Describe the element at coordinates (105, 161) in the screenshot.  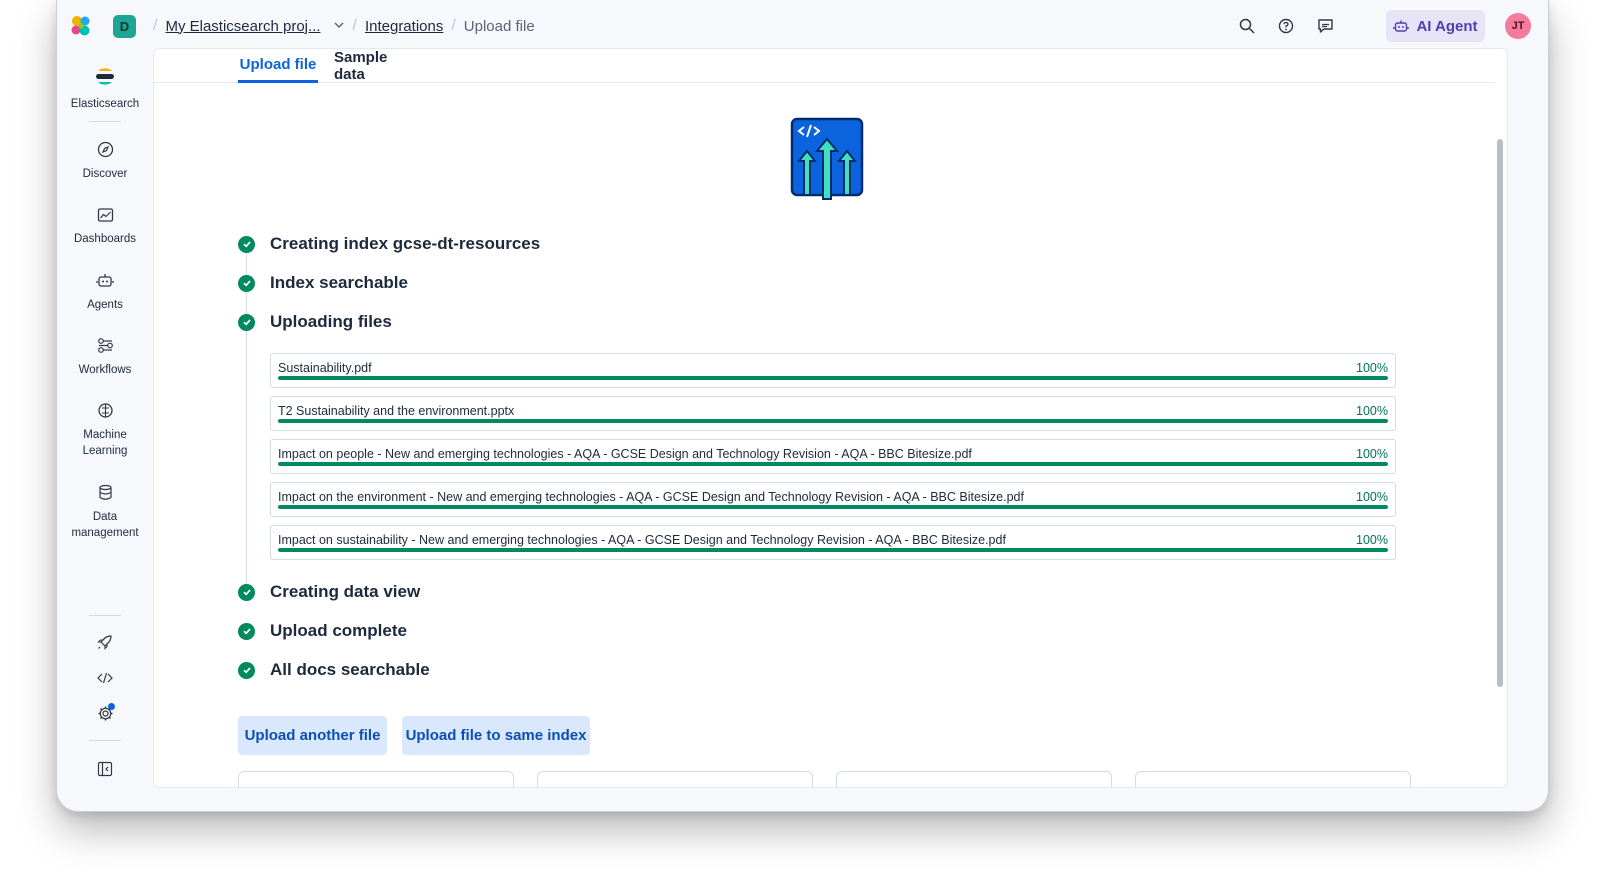
I see `sidebar-item-discover: Discover` at that location.